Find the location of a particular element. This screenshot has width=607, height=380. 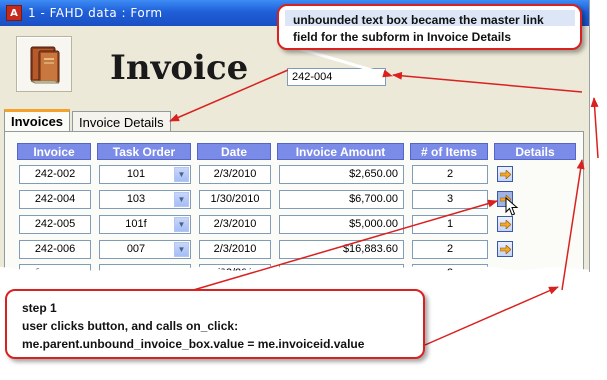

column-header-invoice-amount: Invoice Amount is located at coordinates (340, 151).